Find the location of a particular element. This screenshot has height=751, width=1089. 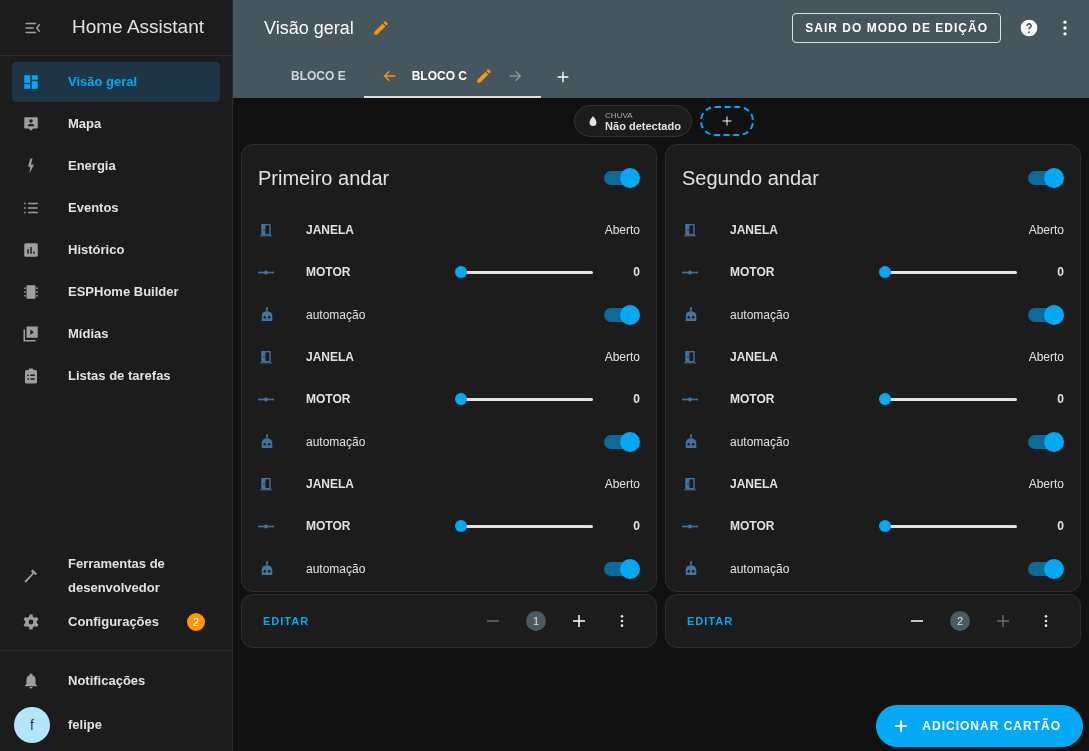

count-badge: 2 is located at coordinates (196, 622).